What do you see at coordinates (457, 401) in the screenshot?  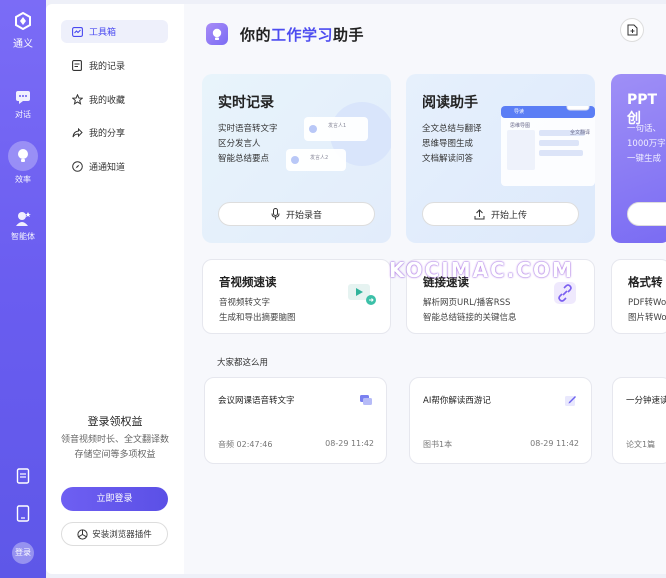 I see `use-case-title: AI帮你解读西游记` at bounding box center [457, 401].